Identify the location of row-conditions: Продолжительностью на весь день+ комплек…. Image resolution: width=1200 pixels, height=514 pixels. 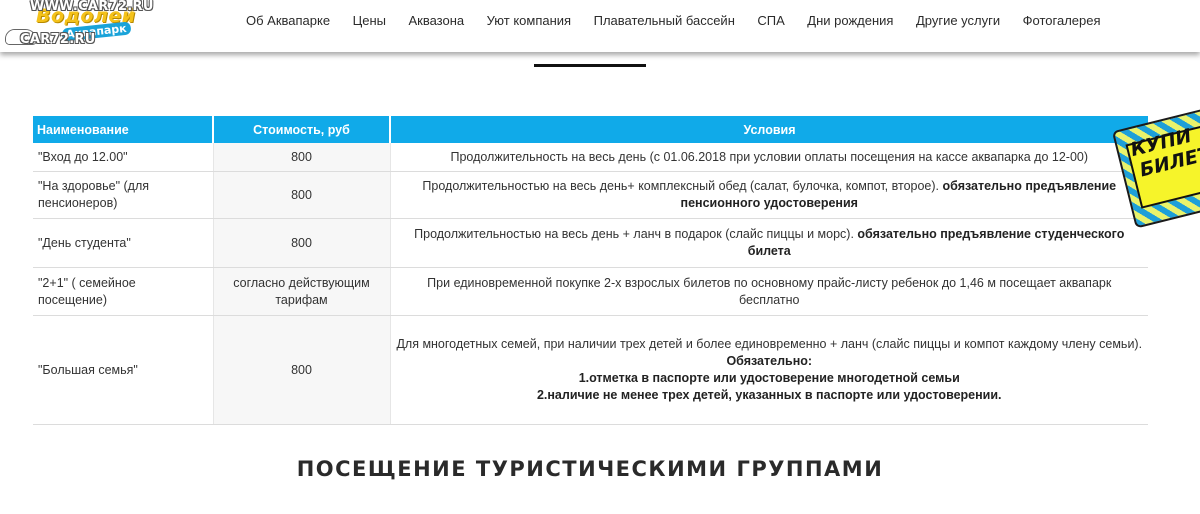
(769, 195).